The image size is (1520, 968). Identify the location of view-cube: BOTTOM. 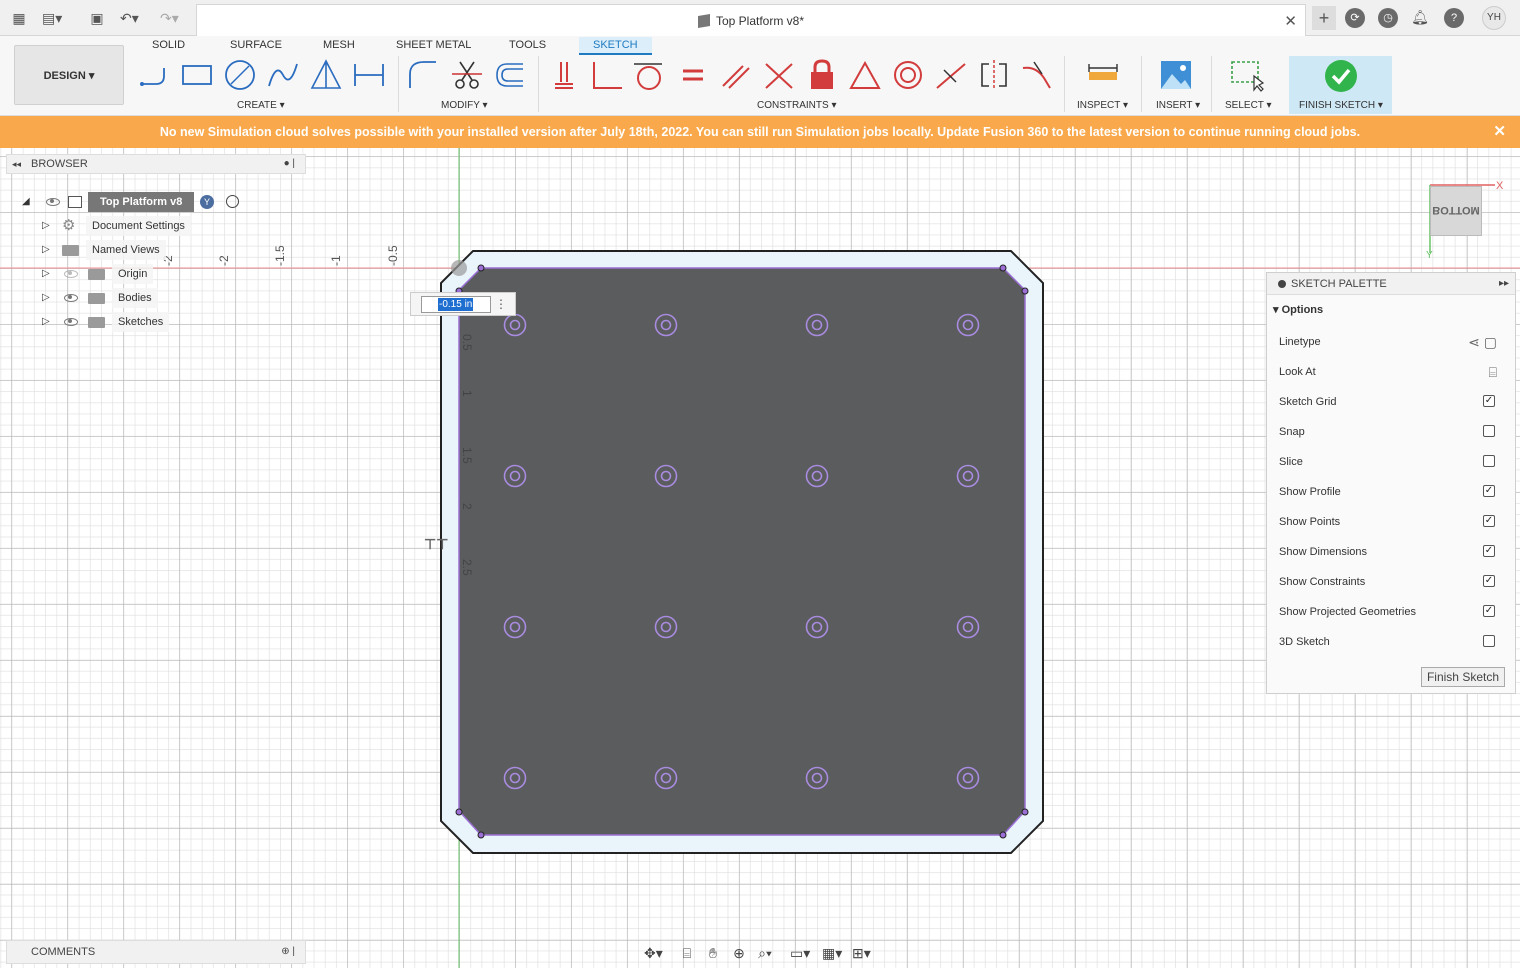
(1456, 211).